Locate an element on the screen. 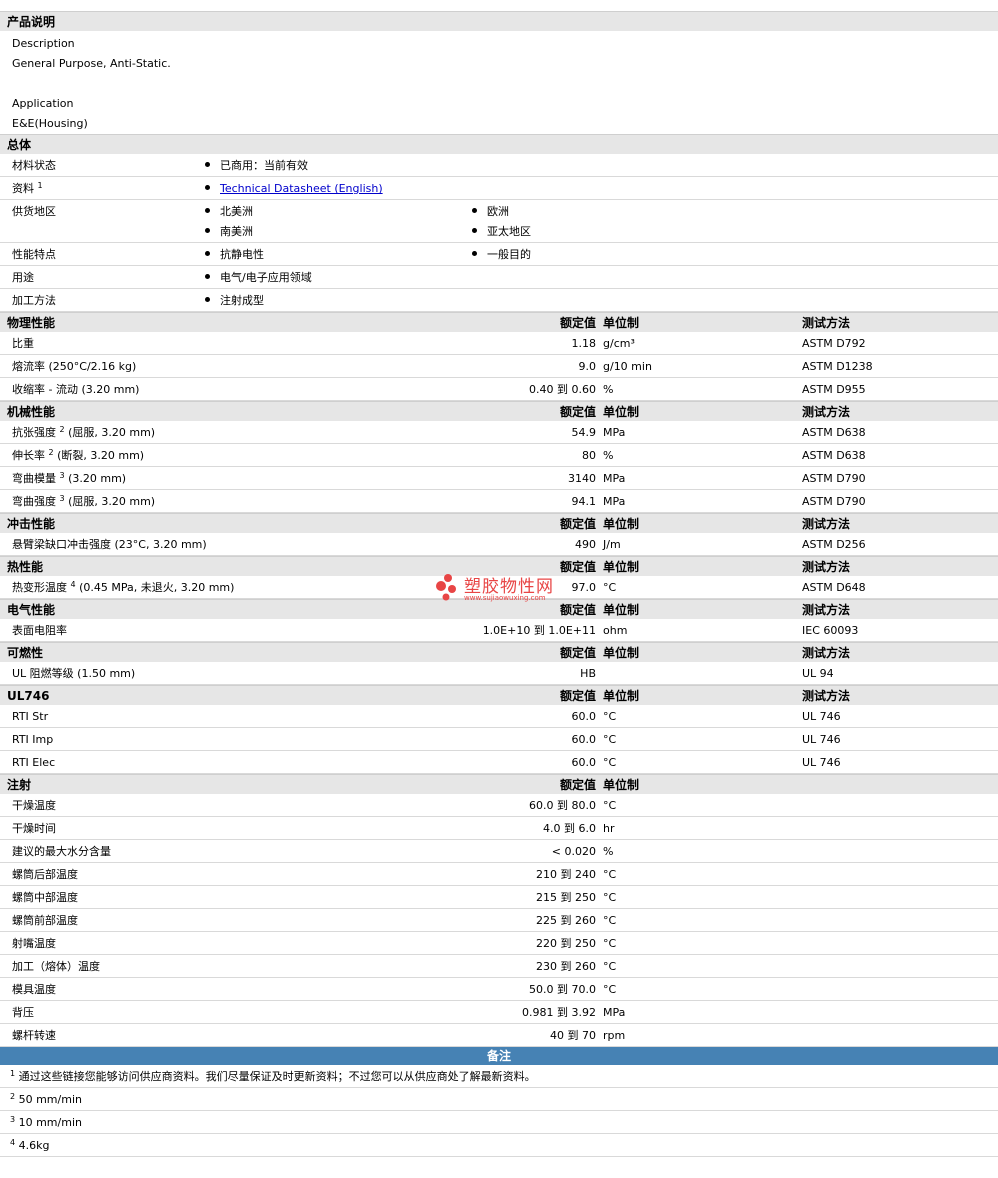 Image resolution: width=998 pixels, height=1178 pixels. property-unit: MPa is located at coordinates (614, 1012).